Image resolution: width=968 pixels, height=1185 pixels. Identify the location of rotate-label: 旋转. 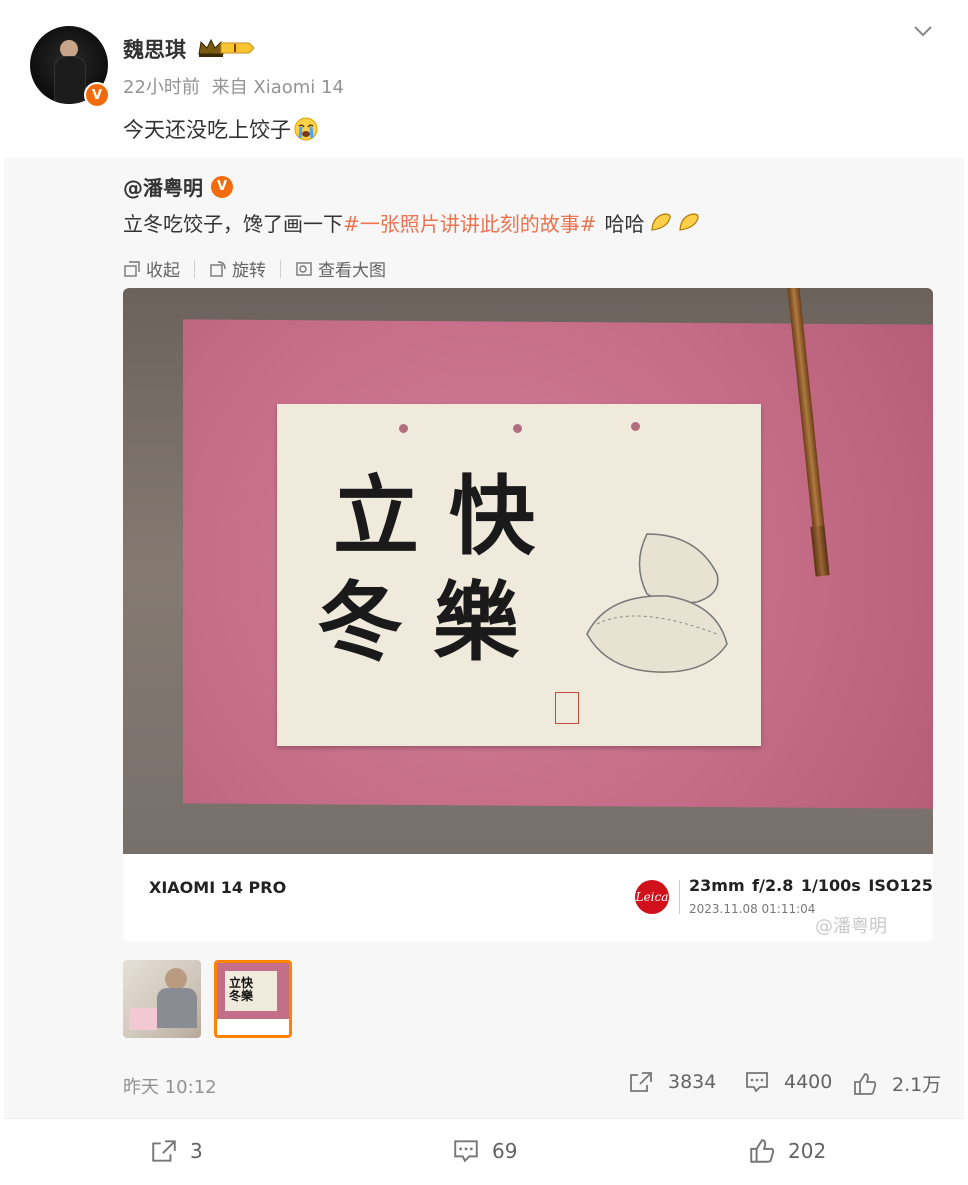
(249, 271).